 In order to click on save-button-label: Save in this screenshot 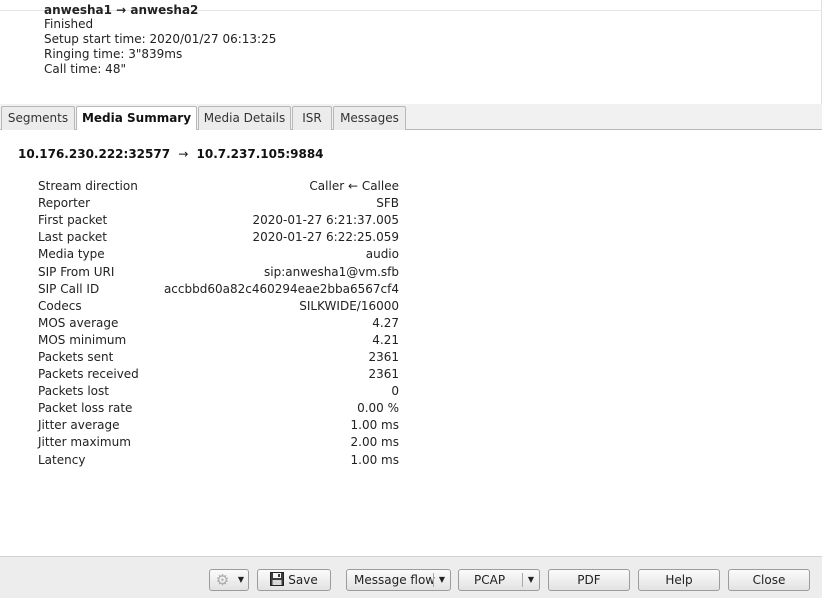, I will do `click(303, 580)`.